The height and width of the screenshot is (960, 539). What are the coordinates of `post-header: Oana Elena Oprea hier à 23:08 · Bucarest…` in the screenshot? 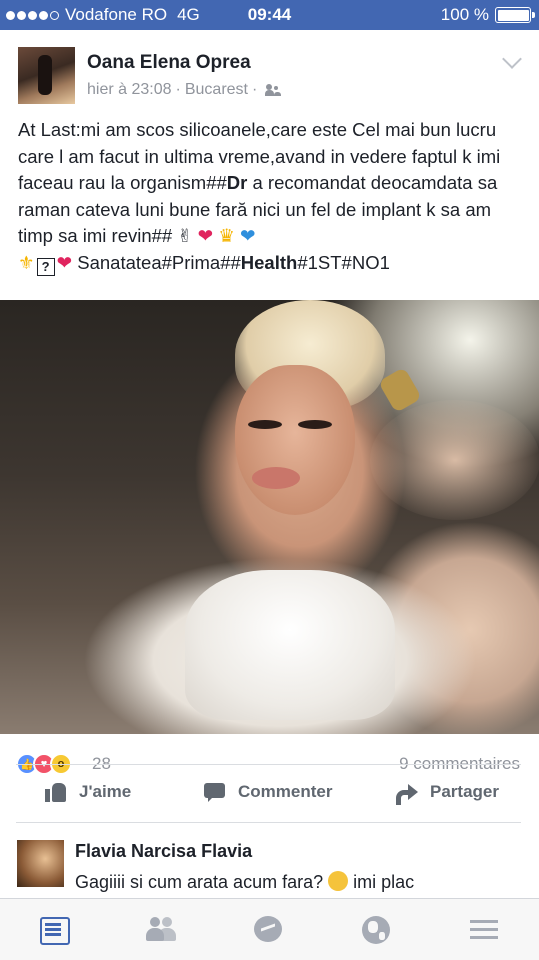 It's located at (269, 73).